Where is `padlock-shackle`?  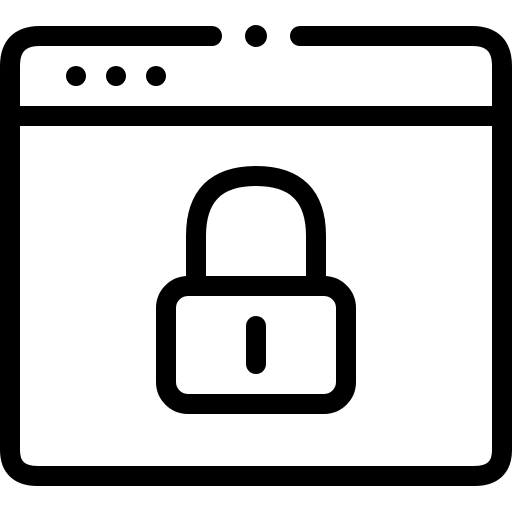 padlock-shackle is located at coordinates (256, 231).